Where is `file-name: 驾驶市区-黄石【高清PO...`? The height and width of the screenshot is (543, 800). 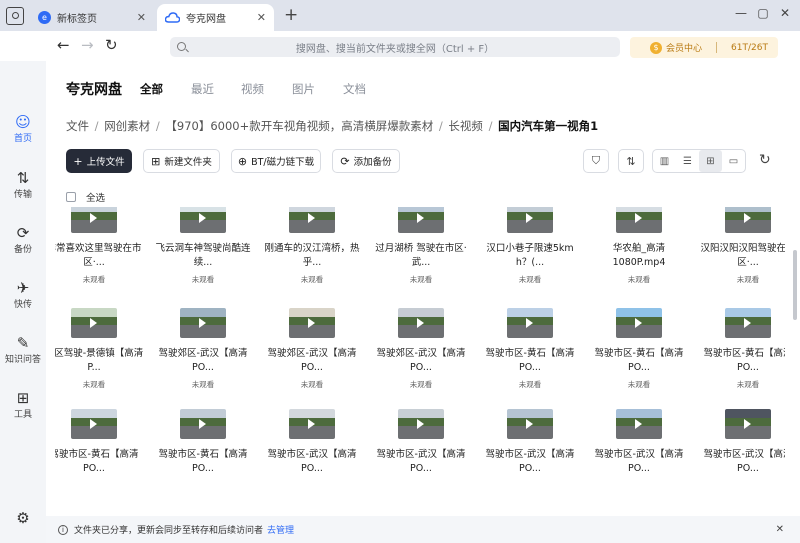
file-name: 驾驶市区-黄石【高清PO... is located at coordinates (530, 360).